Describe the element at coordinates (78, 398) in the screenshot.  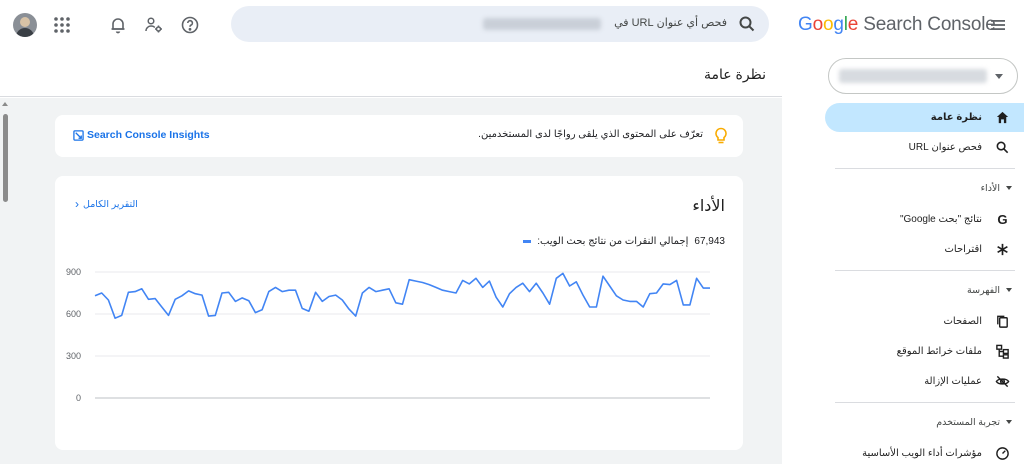
I see `y-tick-label: 0` at that location.